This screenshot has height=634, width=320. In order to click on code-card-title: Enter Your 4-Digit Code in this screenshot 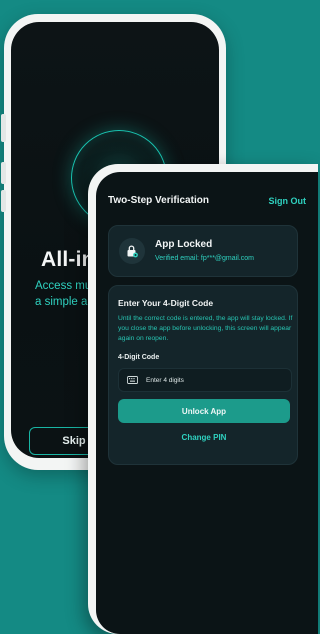, I will do `click(166, 303)`.